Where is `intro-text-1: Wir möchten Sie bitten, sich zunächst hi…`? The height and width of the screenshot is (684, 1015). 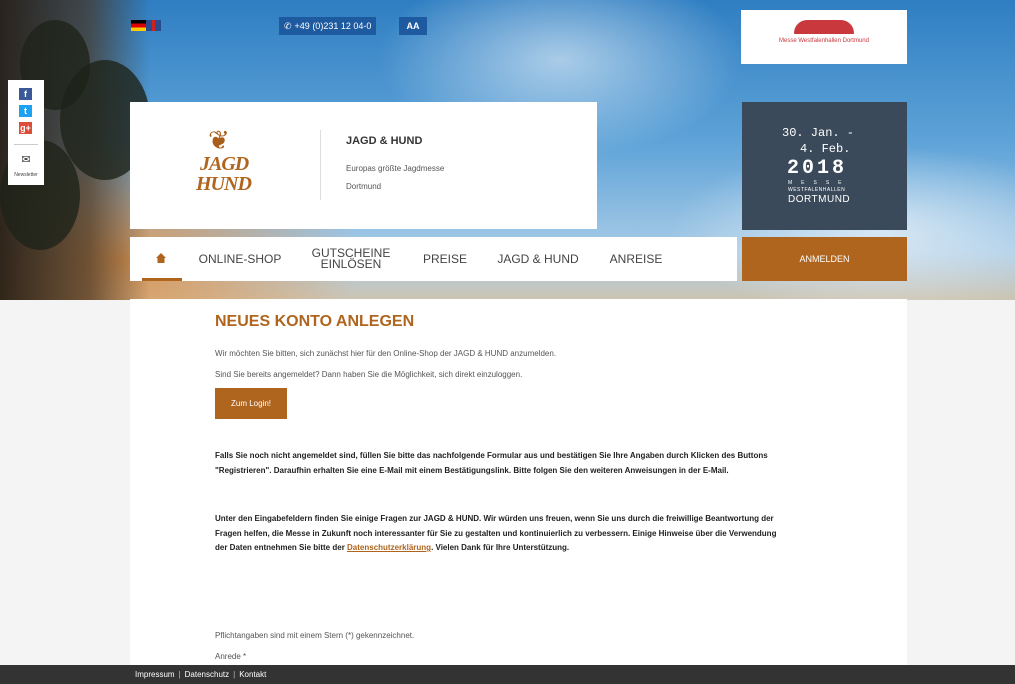 intro-text-1: Wir möchten Sie bitten, sich zunächst hi… is located at coordinates (386, 353).